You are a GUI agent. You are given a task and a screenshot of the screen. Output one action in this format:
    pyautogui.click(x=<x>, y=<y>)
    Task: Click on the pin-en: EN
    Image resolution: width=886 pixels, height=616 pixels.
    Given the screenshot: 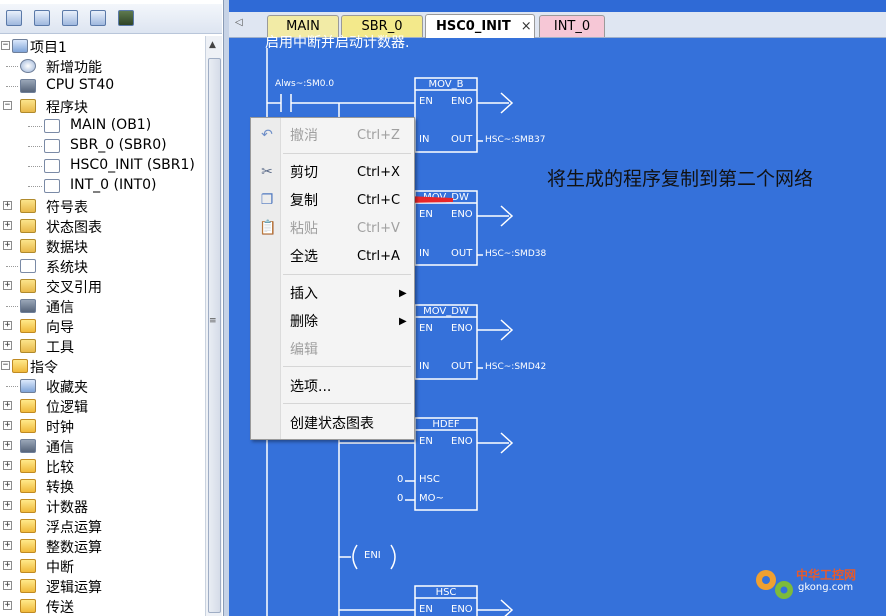 What is the action you would take?
    pyautogui.click(x=426, y=609)
    